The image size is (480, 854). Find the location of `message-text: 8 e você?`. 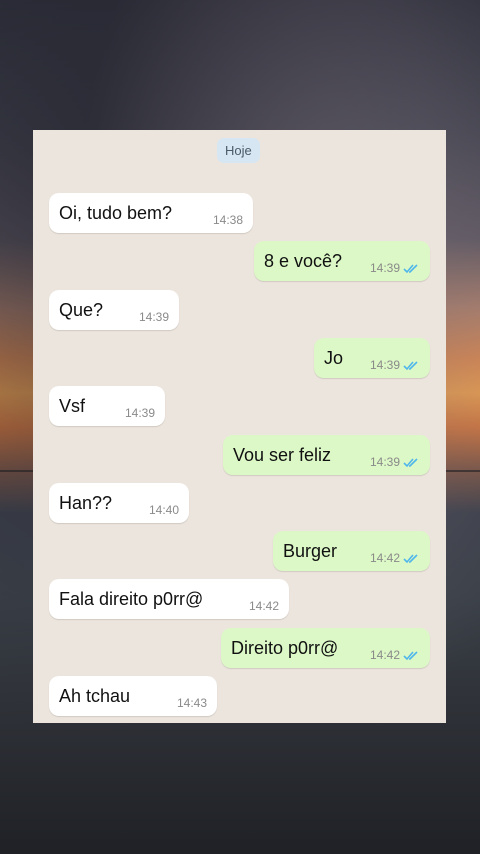

message-text: 8 e você? is located at coordinates (303, 261).